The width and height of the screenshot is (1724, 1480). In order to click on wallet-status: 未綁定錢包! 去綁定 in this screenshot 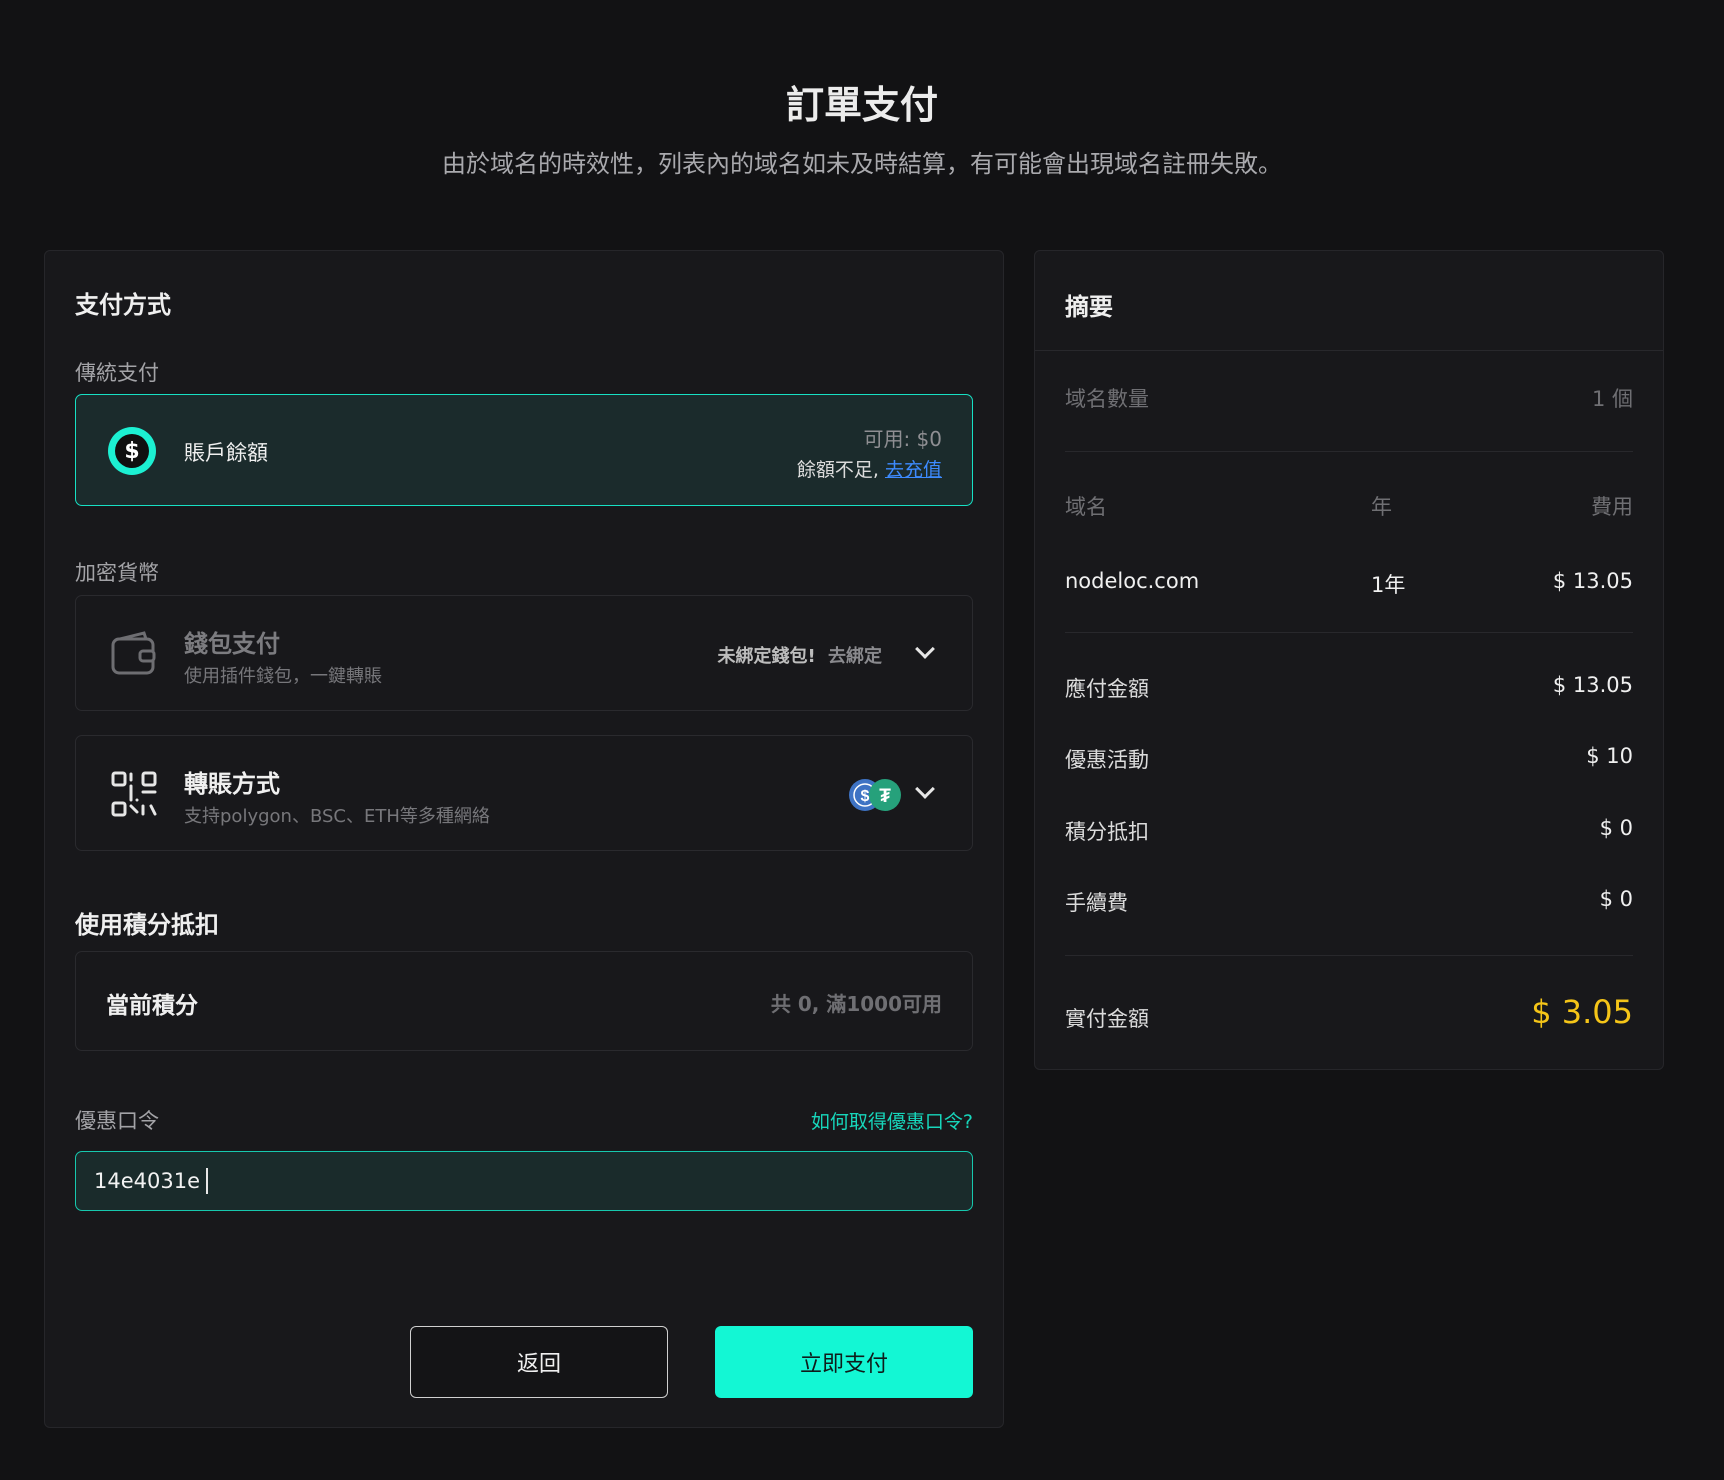, I will do `click(800, 655)`.